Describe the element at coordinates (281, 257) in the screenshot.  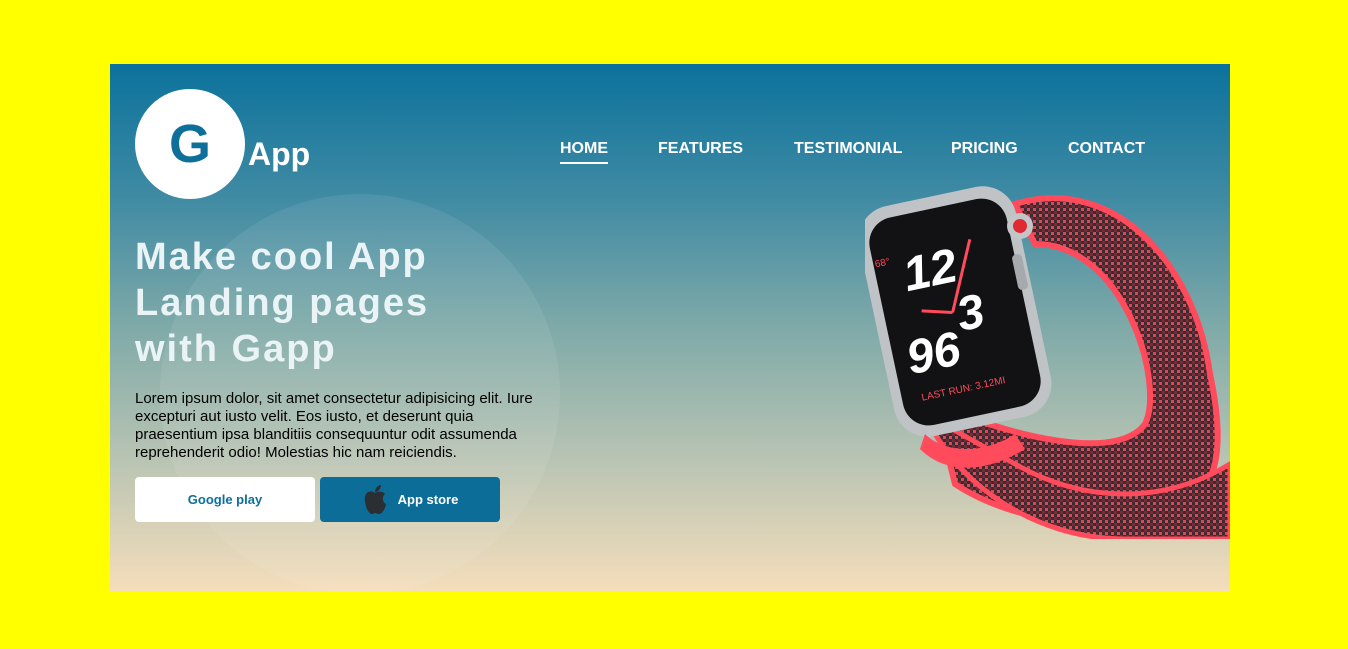
I see `headline-line-1: Make cool App` at that location.